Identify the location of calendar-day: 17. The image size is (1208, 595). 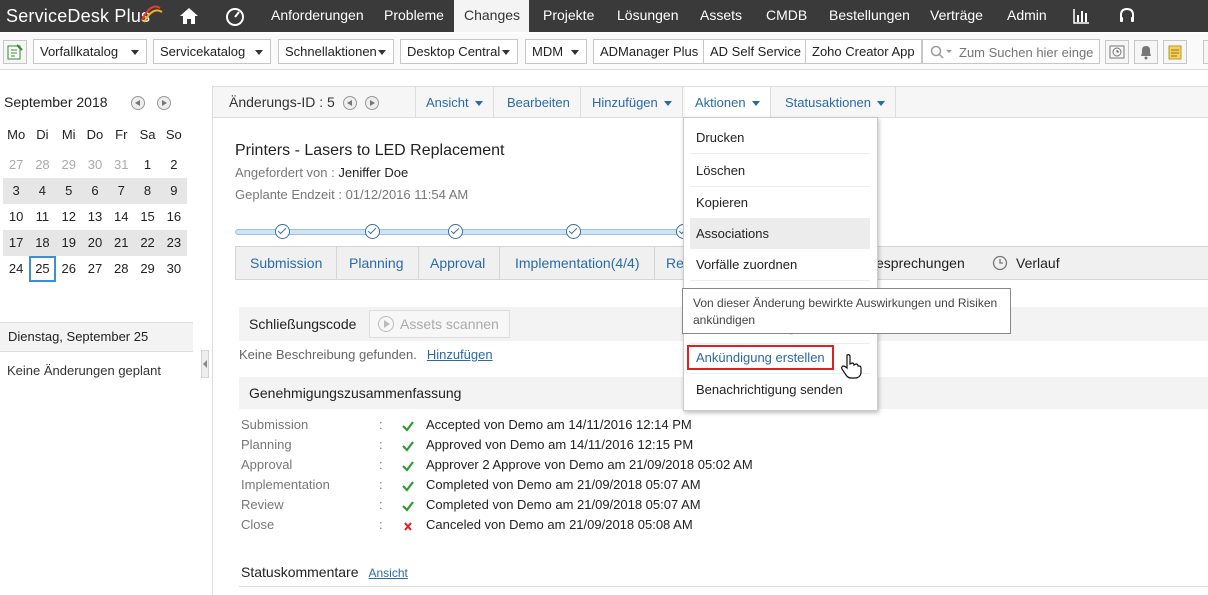
(16, 243).